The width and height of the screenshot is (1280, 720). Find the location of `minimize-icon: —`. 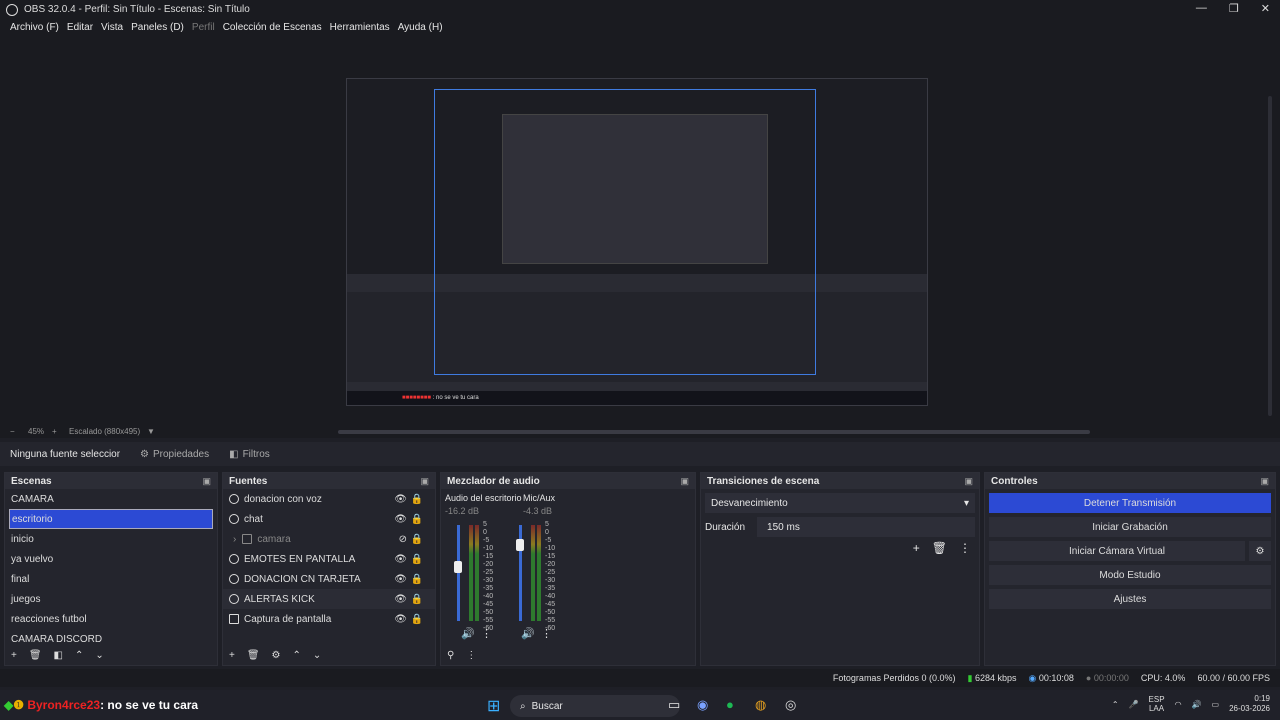

minimize-icon: — is located at coordinates (1201, 8).